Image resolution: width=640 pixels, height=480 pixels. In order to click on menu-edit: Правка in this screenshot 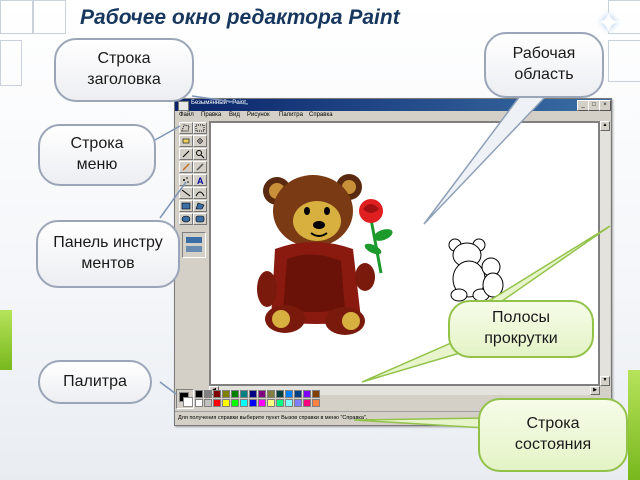, I will do `click(211, 115)`.